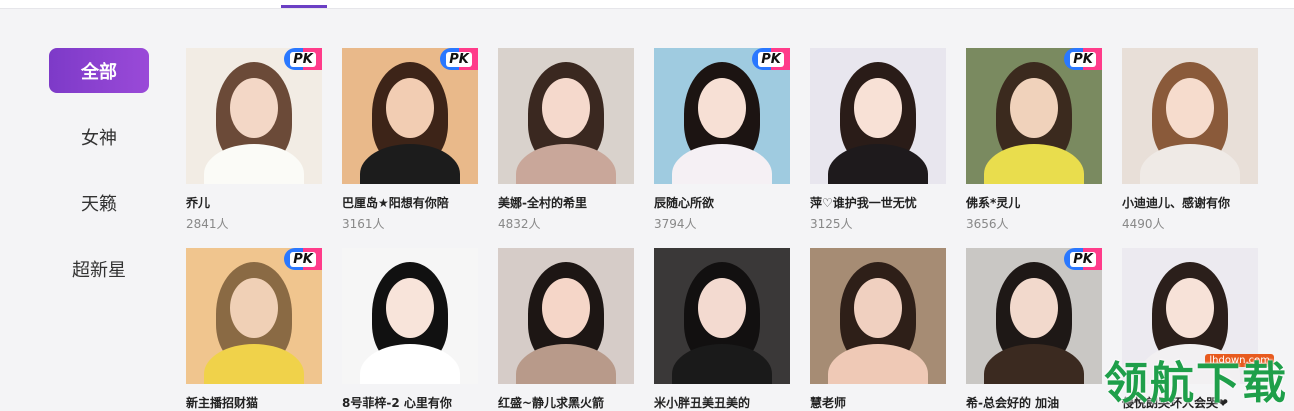  I want to click on room-name: 乔儿, so click(198, 203).